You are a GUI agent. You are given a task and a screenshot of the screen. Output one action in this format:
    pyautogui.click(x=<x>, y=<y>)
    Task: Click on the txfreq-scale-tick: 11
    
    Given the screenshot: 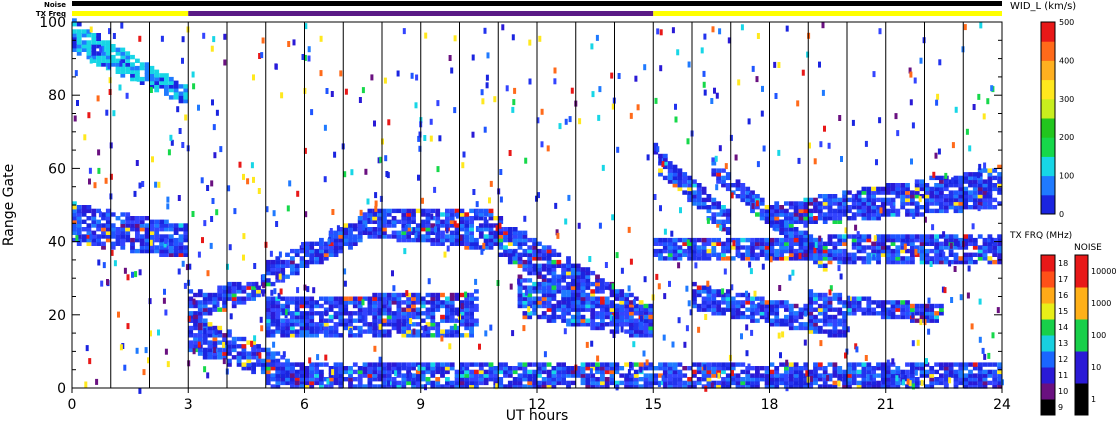 What is the action you would take?
    pyautogui.click(x=1063, y=375)
    